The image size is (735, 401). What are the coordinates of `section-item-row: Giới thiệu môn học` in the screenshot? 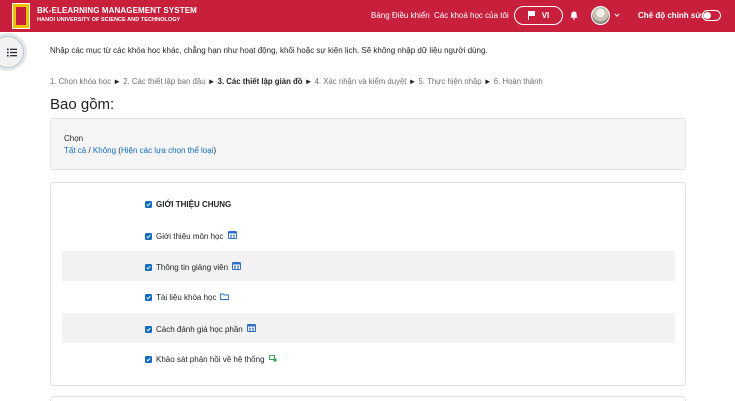 It's located at (368, 235).